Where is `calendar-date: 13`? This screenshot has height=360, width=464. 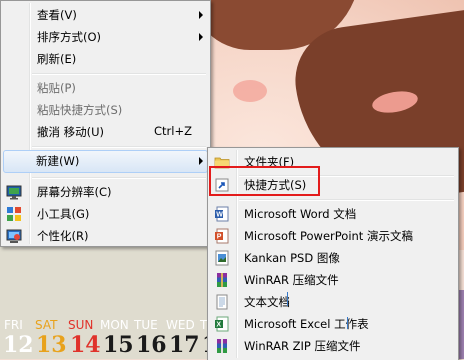
calendar-date: 13 is located at coordinates (51, 345).